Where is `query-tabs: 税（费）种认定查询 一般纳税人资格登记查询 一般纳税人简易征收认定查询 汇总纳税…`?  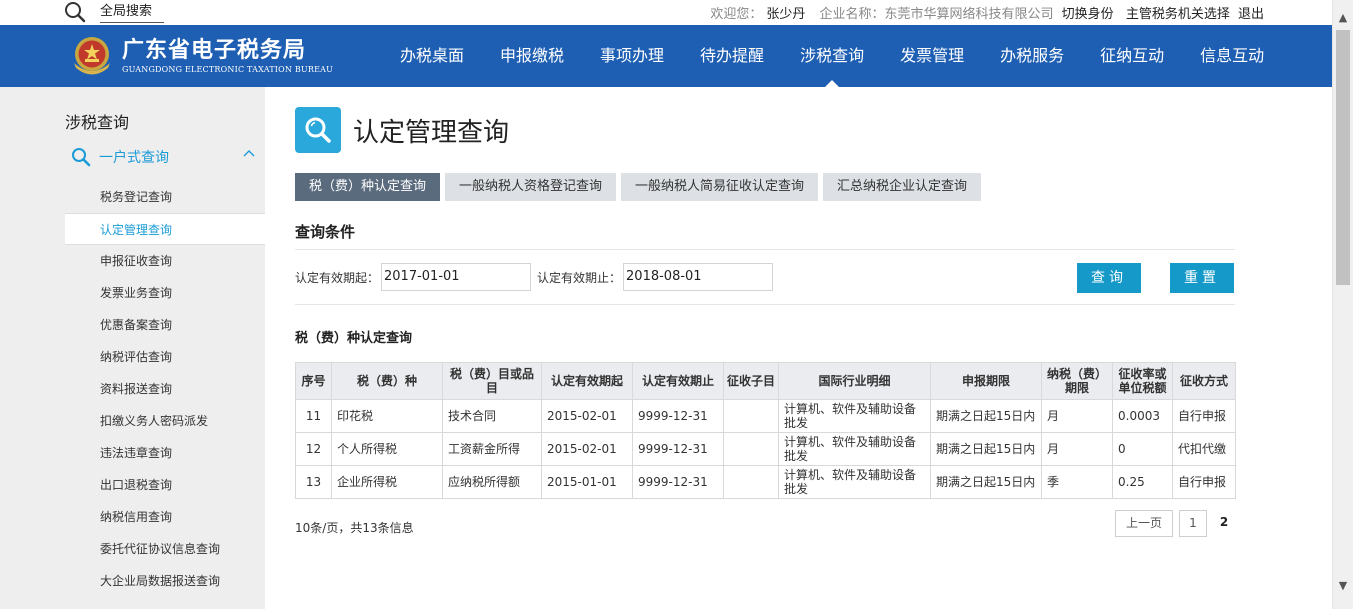 query-tabs: 税（费）种认定查询 一般纳税人资格登记查询 一般纳税人简易征收认定查询 汇总纳税… is located at coordinates (640, 187).